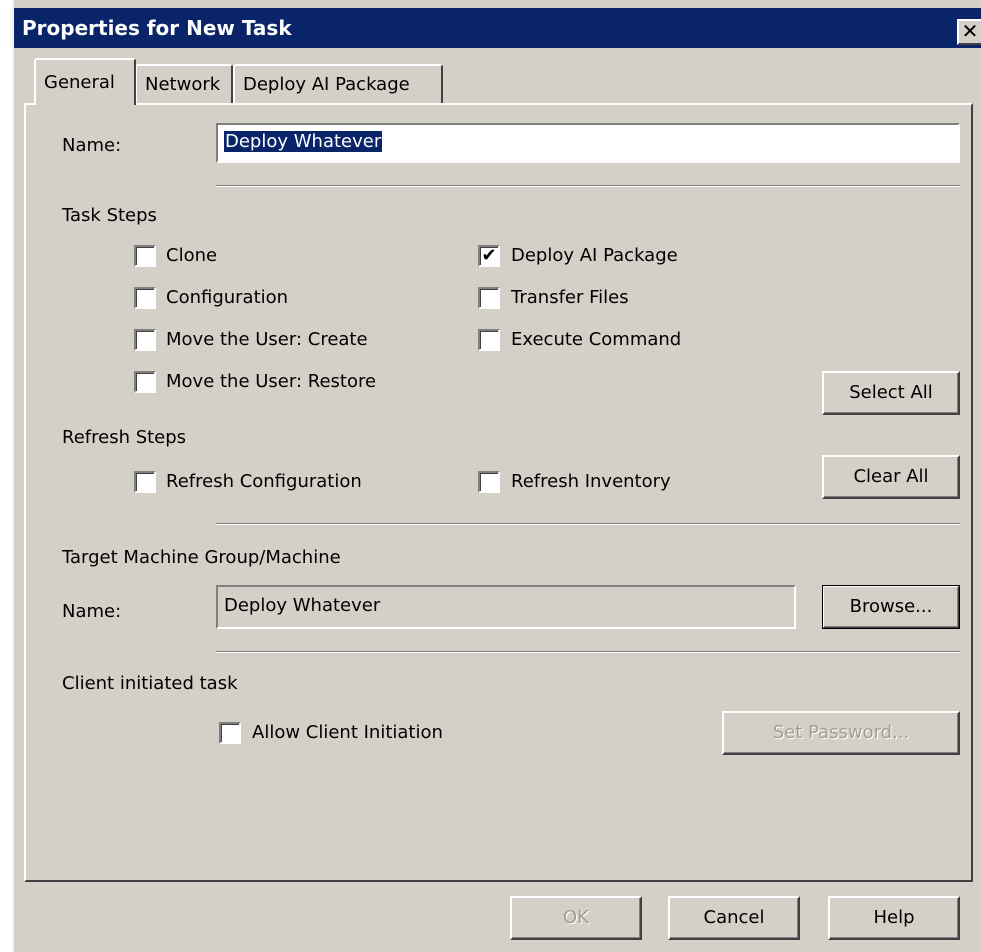  What do you see at coordinates (969, 32) in the screenshot?
I see `close-icon: ✕` at bounding box center [969, 32].